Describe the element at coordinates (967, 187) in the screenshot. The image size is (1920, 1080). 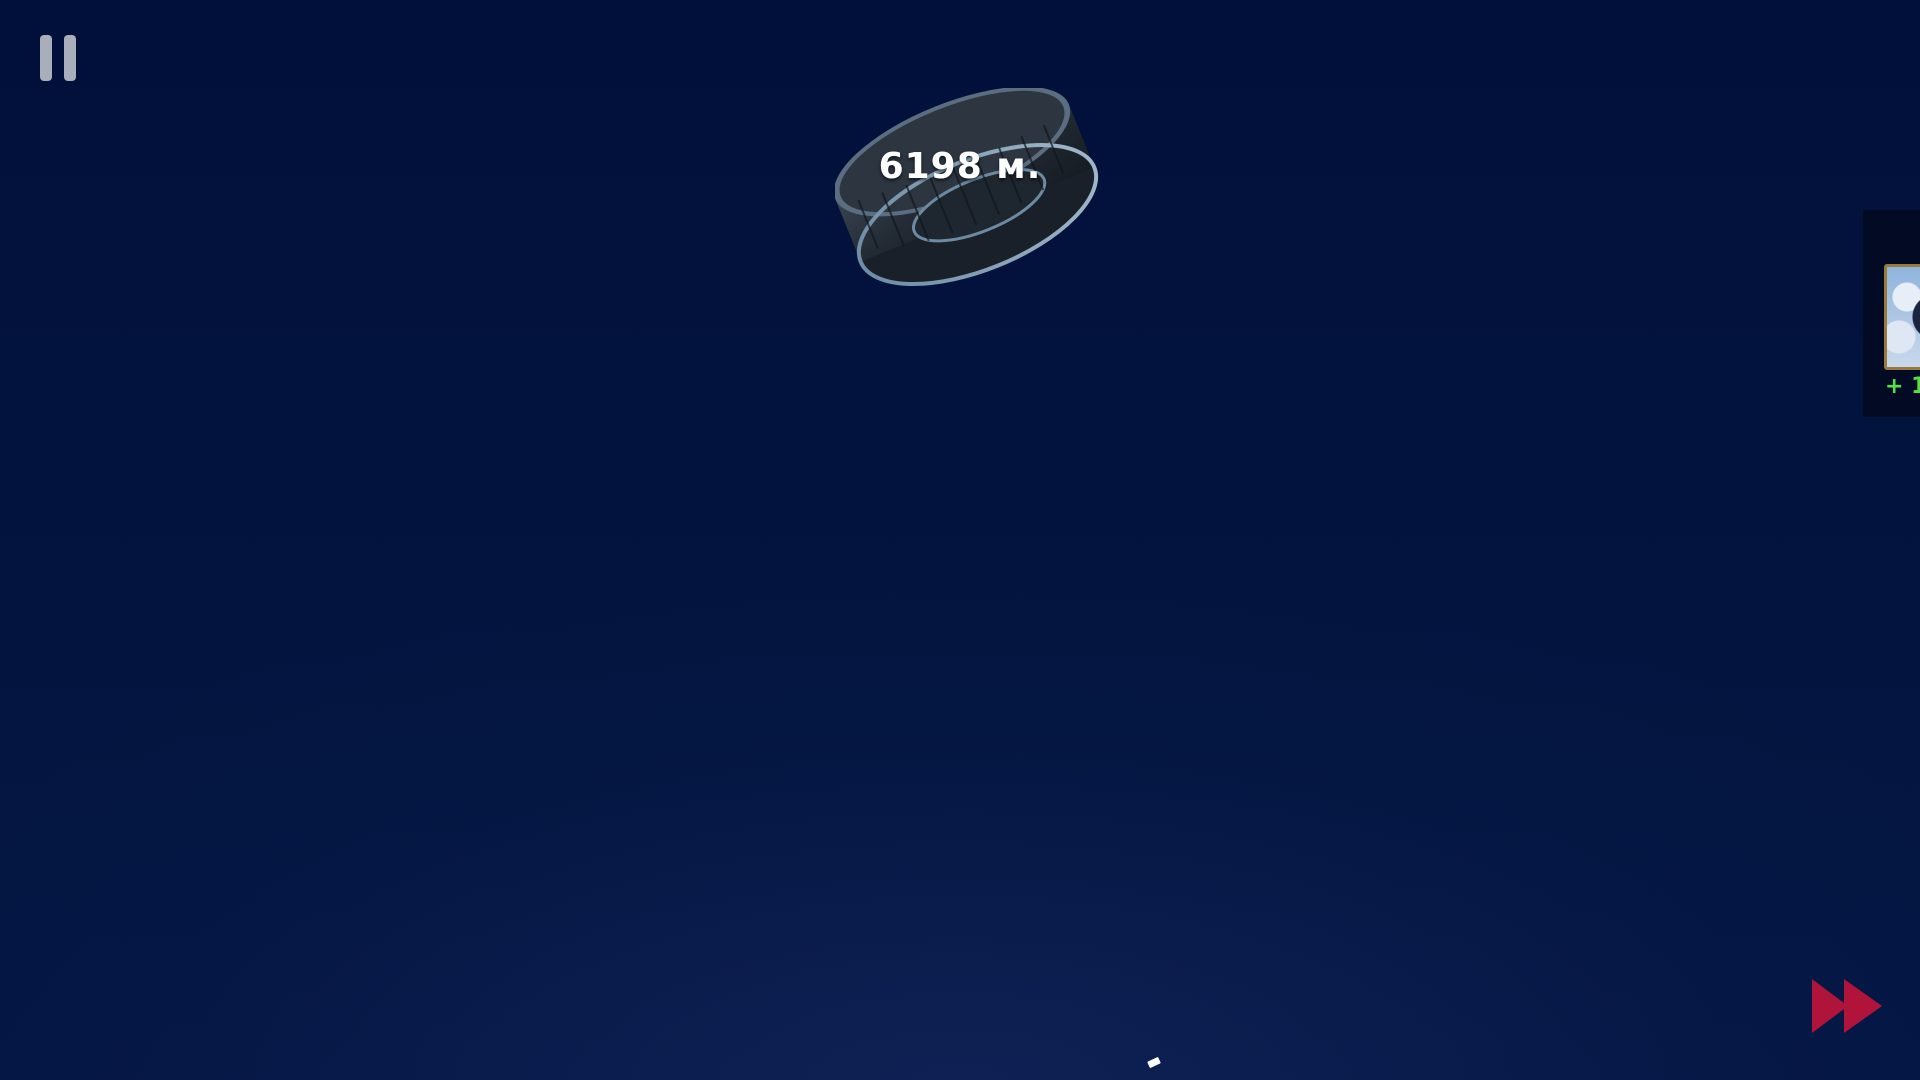
I see `tire-object` at that location.